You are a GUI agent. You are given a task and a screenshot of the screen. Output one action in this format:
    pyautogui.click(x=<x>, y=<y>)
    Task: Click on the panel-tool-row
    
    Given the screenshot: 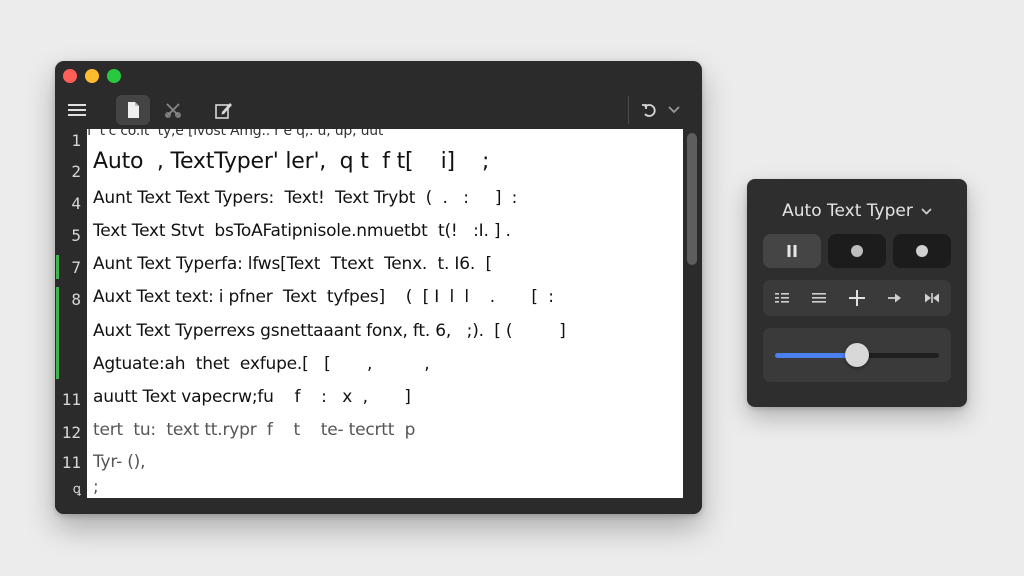 What is the action you would take?
    pyautogui.click(x=857, y=298)
    